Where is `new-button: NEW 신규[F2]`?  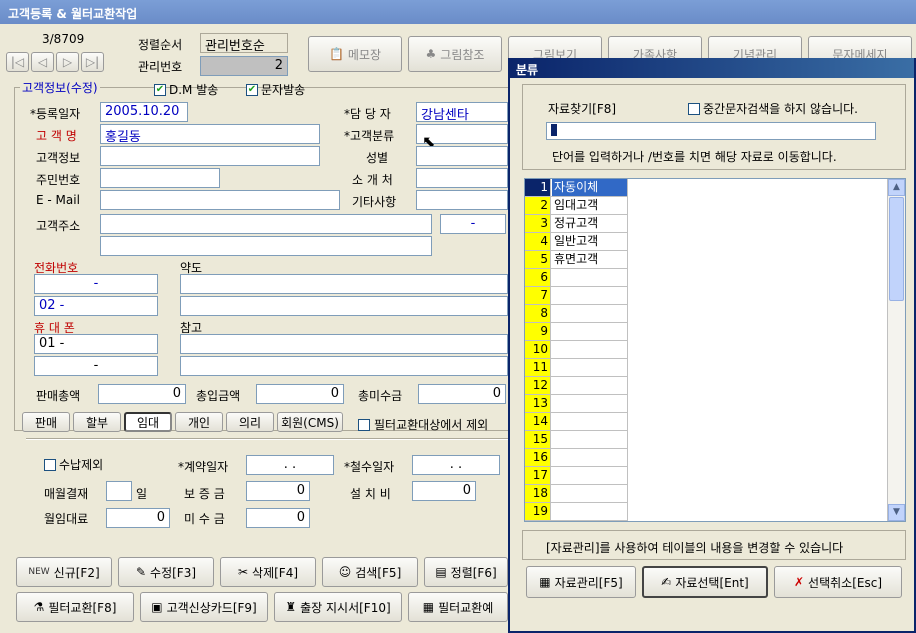
new-button: NEW 신규[F2] is located at coordinates (64, 572).